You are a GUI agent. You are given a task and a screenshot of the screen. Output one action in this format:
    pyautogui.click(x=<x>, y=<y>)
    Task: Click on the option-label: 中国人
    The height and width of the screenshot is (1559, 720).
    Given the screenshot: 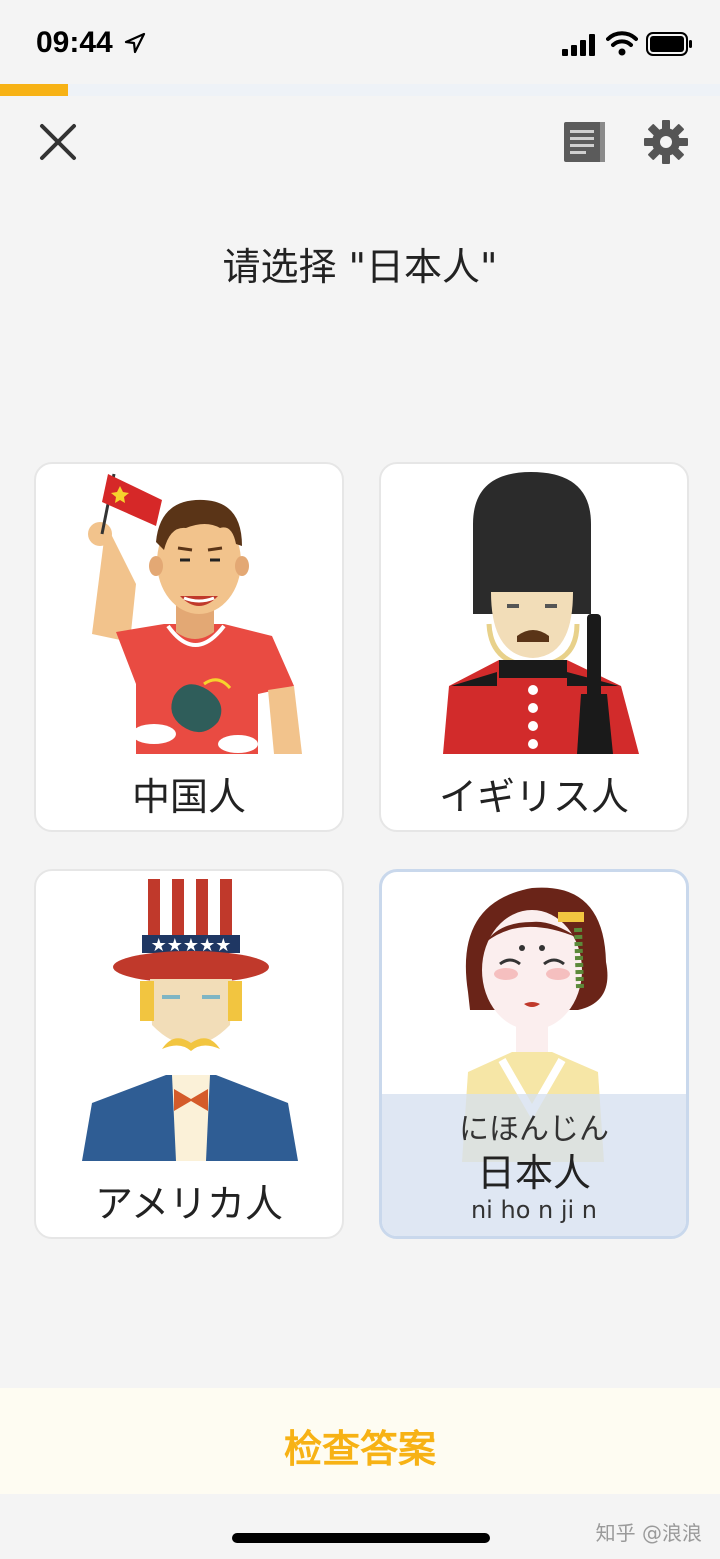 What is the action you would take?
    pyautogui.click(x=188, y=797)
    